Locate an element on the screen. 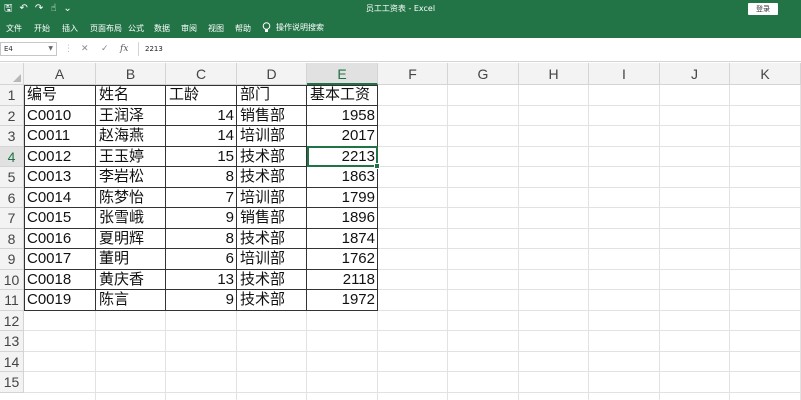 The width and height of the screenshot is (801, 400). table-cell: 夏明辉 is located at coordinates (131, 239).